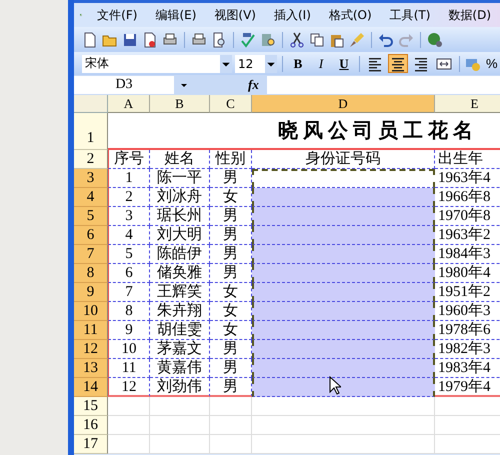 The width and height of the screenshot is (500, 455). What do you see at coordinates (91, 311) in the screenshot?
I see `row-header: 10` at bounding box center [91, 311].